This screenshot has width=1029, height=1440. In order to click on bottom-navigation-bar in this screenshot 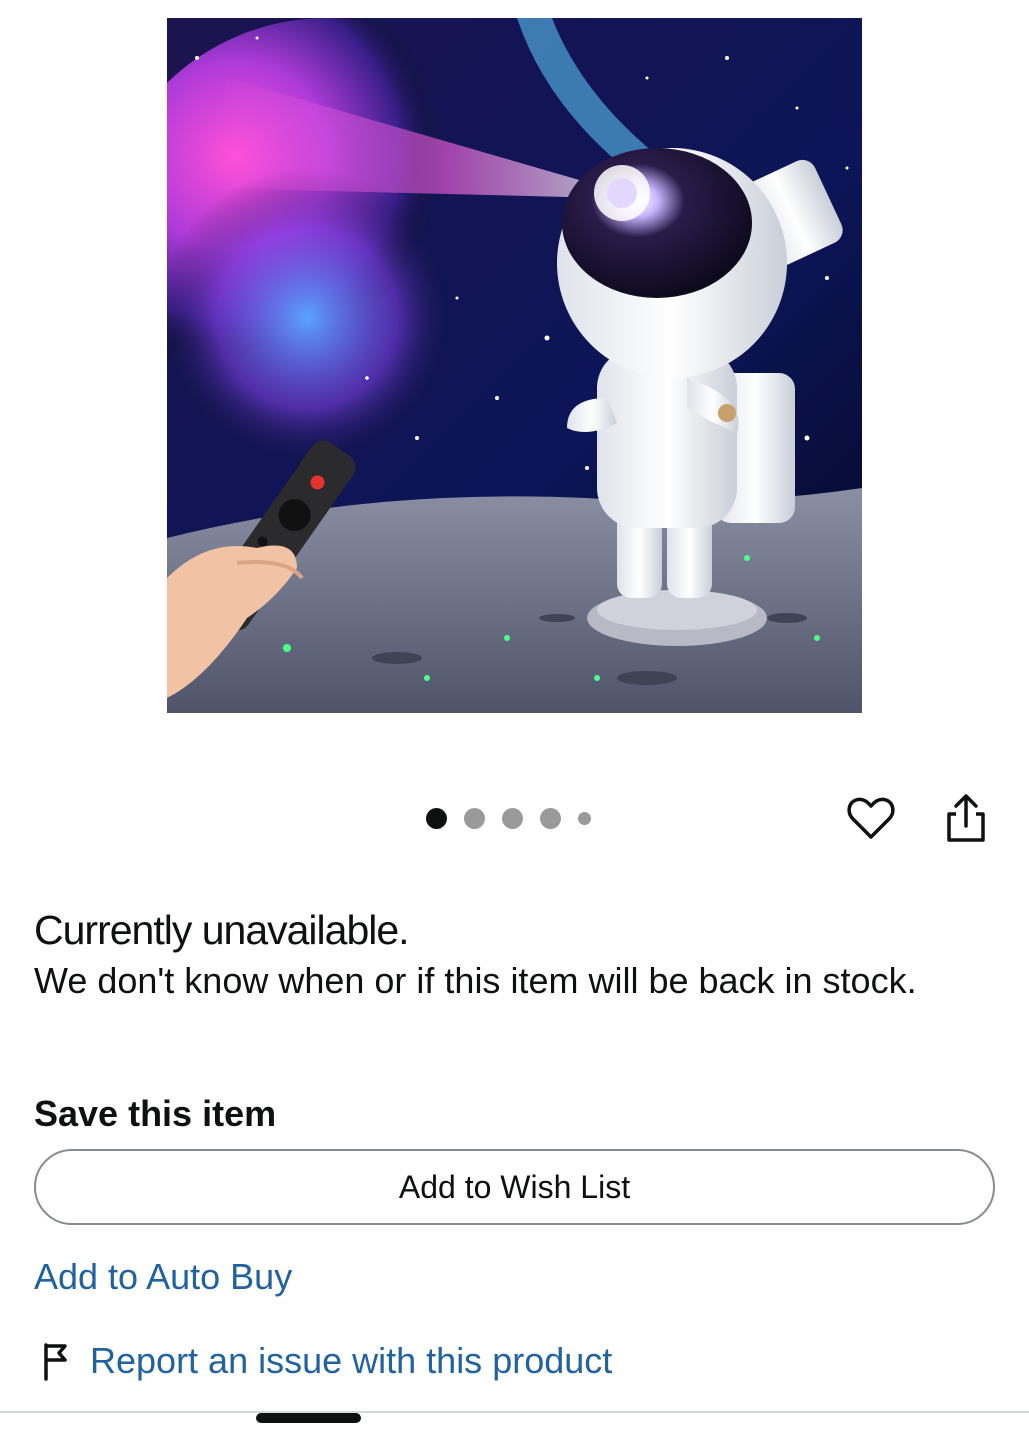, I will do `click(514, 1425)`.